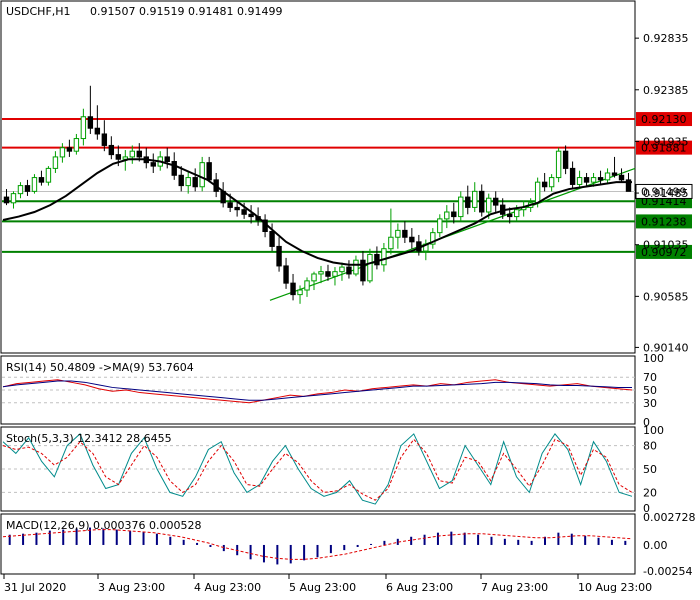 The height and width of the screenshot is (600, 700). Describe the element at coordinates (615, 587) in the screenshot. I see `x-tick-label: 10 Aug 23:00` at that location.